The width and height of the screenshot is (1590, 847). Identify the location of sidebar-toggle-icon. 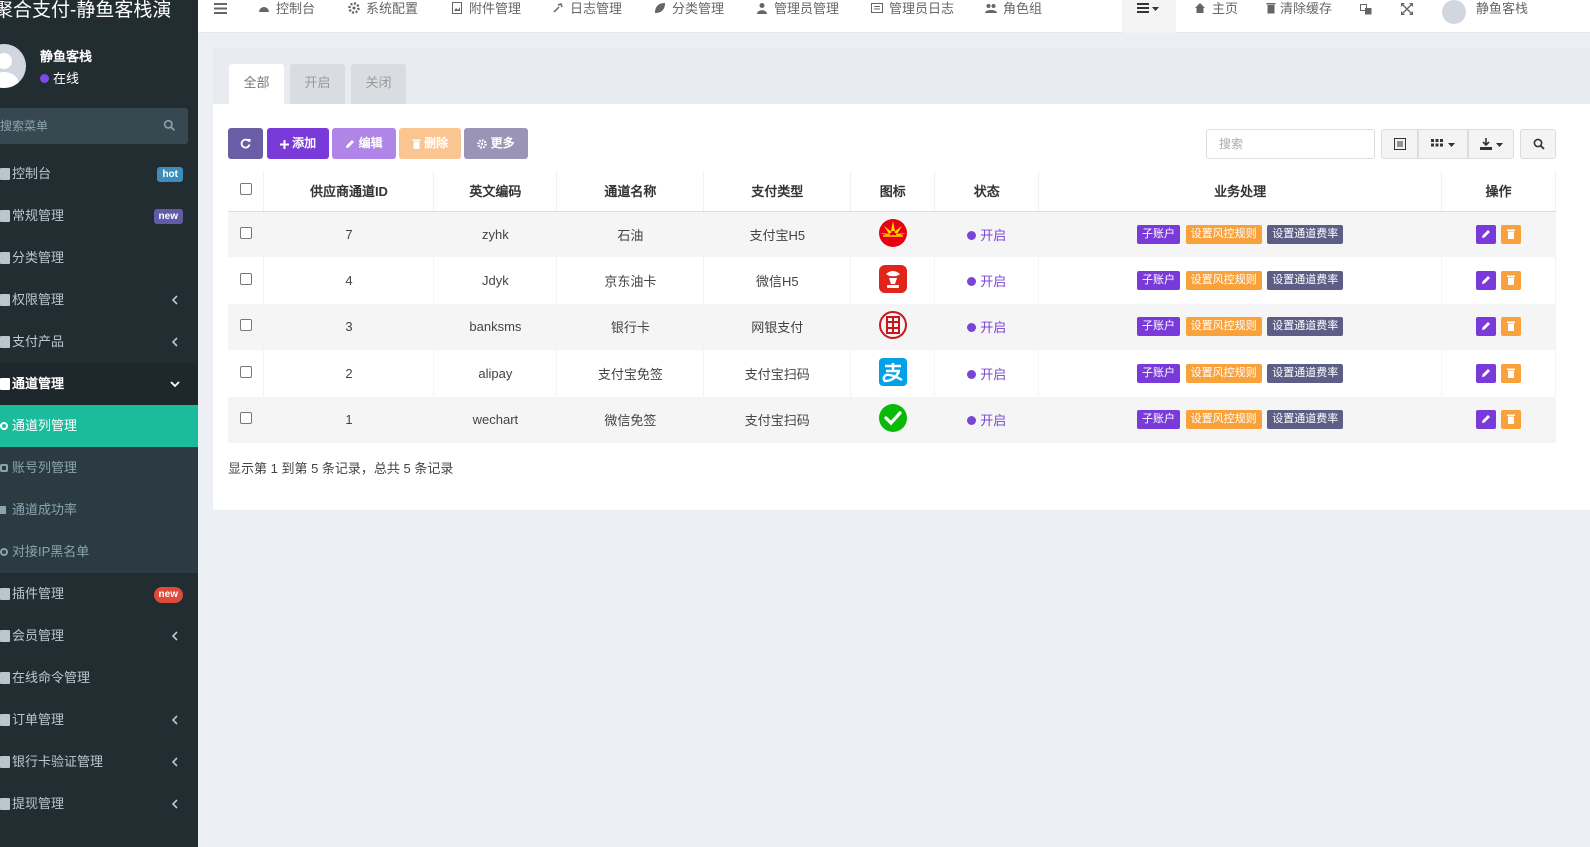
(220, 8).